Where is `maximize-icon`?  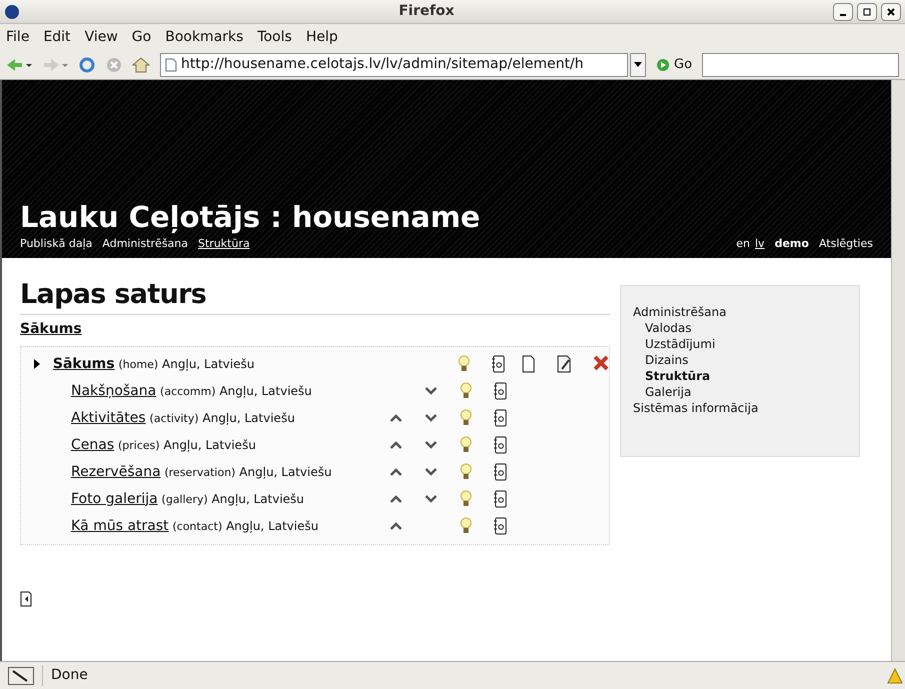
maximize-icon is located at coordinates (867, 11).